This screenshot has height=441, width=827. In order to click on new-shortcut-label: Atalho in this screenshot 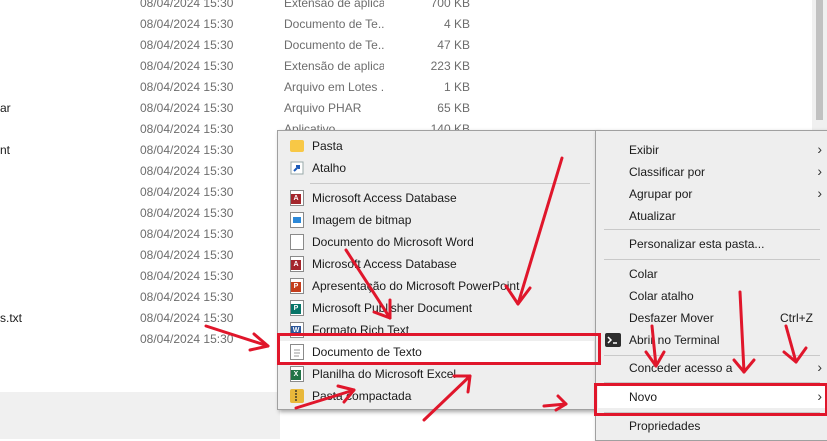, I will do `click(329, 168)`.